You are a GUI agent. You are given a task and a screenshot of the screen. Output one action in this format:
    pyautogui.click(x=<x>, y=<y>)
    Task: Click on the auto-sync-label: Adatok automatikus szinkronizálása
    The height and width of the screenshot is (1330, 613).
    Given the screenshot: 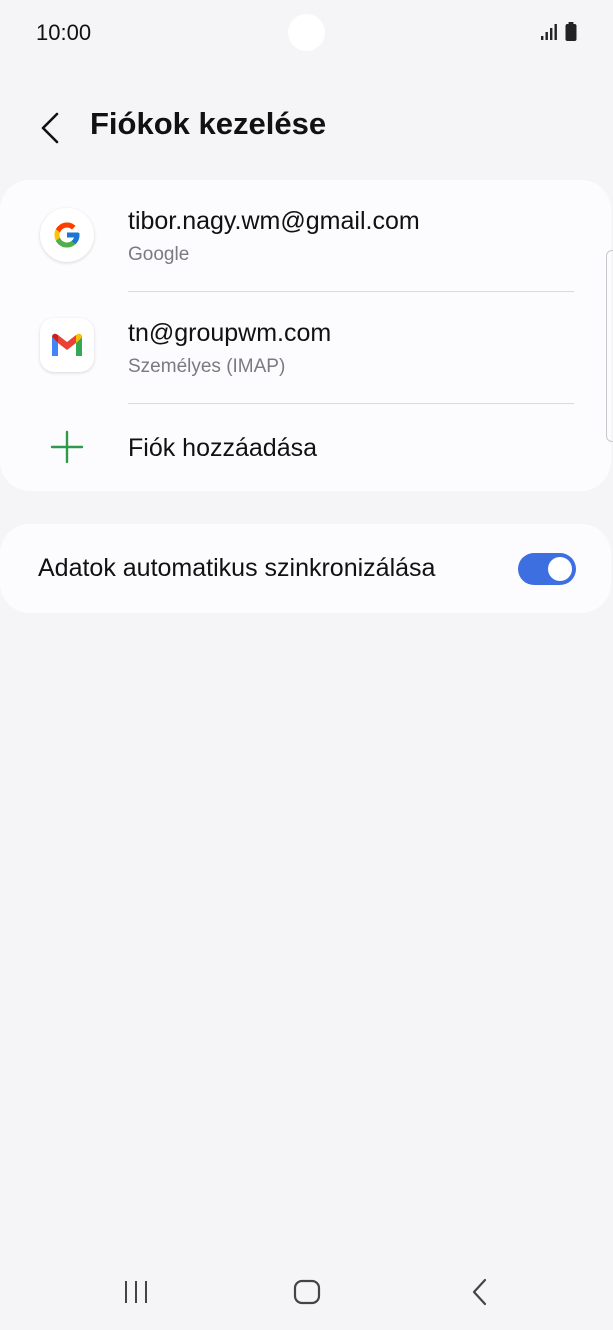 What is the action you would take?
    pyautogui.click(x=237, y=568)
    